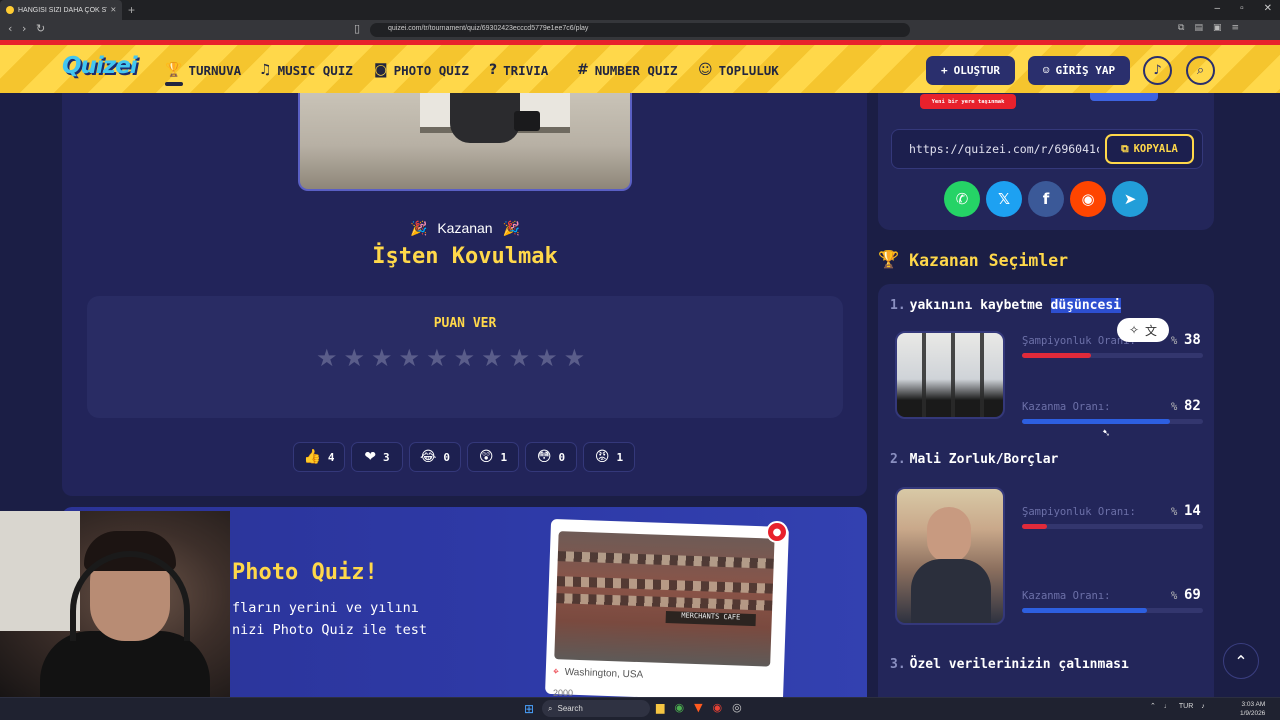 This screenshot has width=1280, height=720. Describe the element at coordinates (1203, 706) in the screenshot. I see `speaker-icon: ♪` at that location.